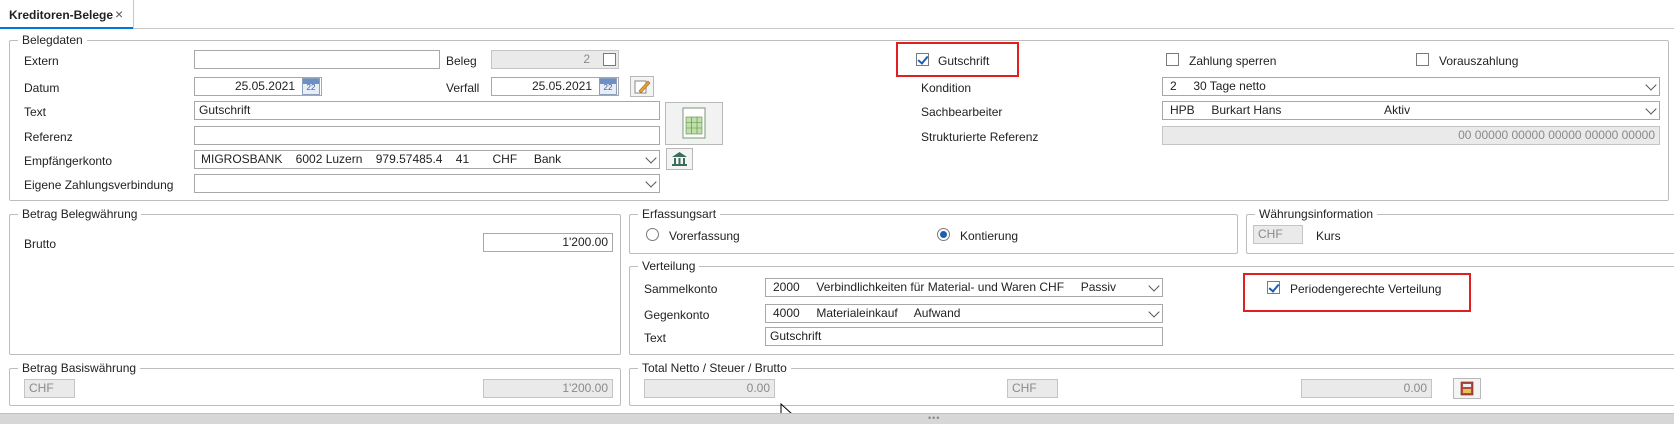 Image resolution: width=1674 pixels, height=424 pixels. Describe the element at coordinates (1273, 287) in the screenshot. I see `periodengerechte-verteilung-checkbox` at that location.